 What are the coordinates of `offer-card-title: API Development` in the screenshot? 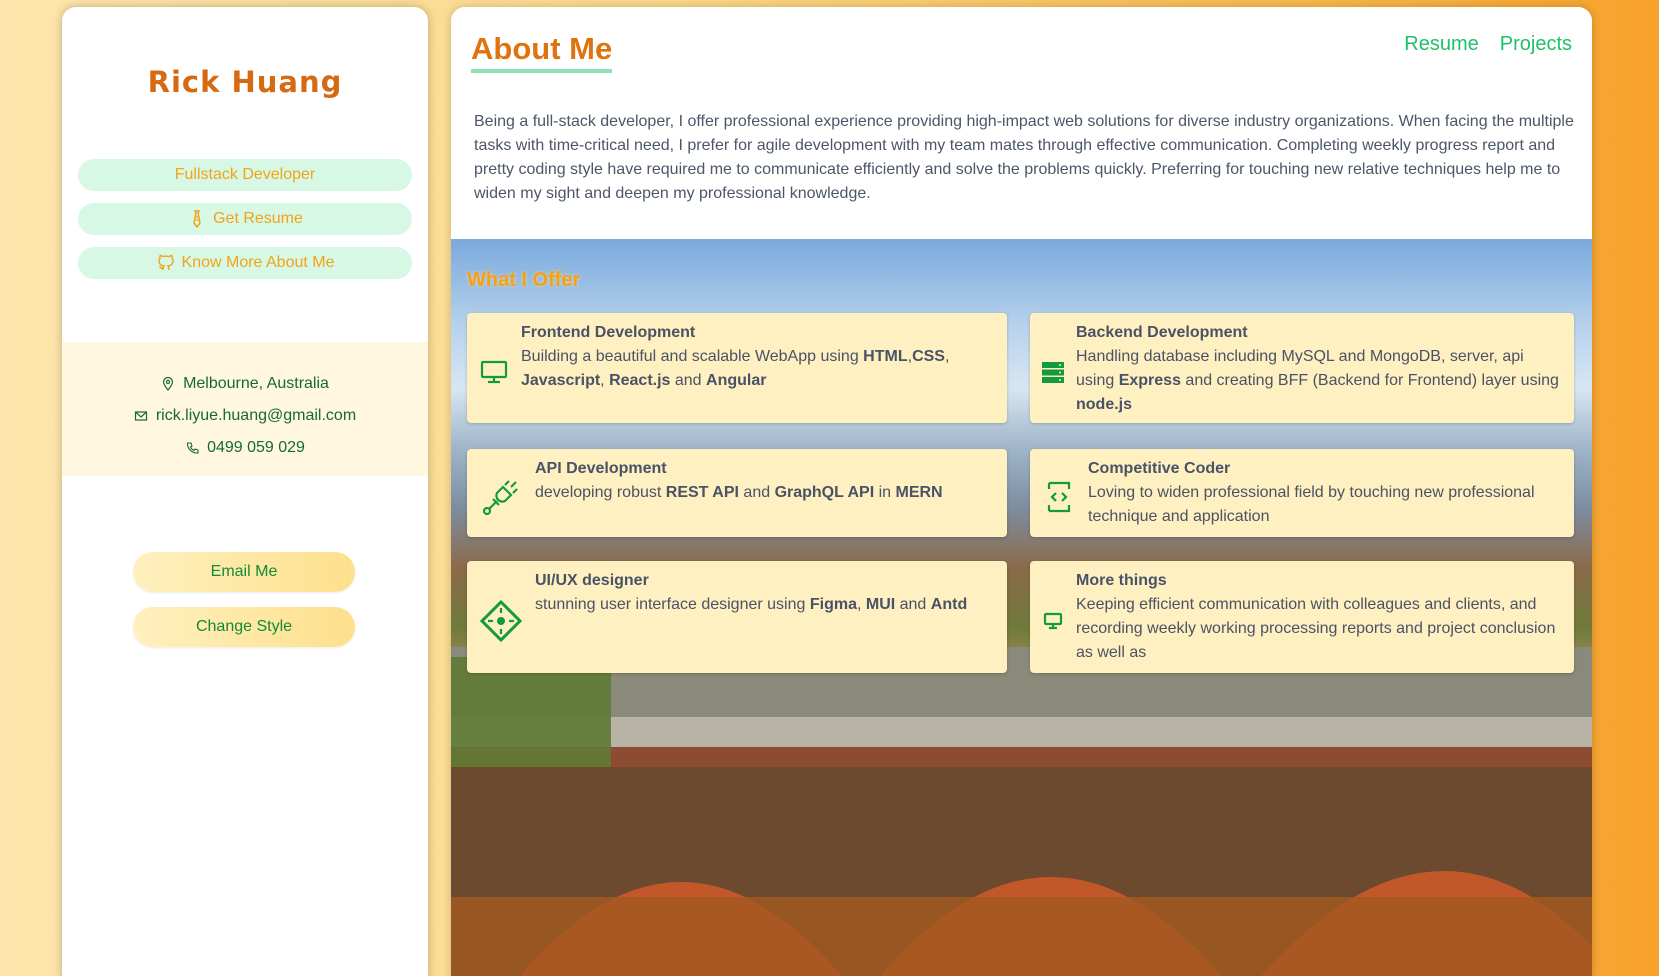 It's located at (601, 468).